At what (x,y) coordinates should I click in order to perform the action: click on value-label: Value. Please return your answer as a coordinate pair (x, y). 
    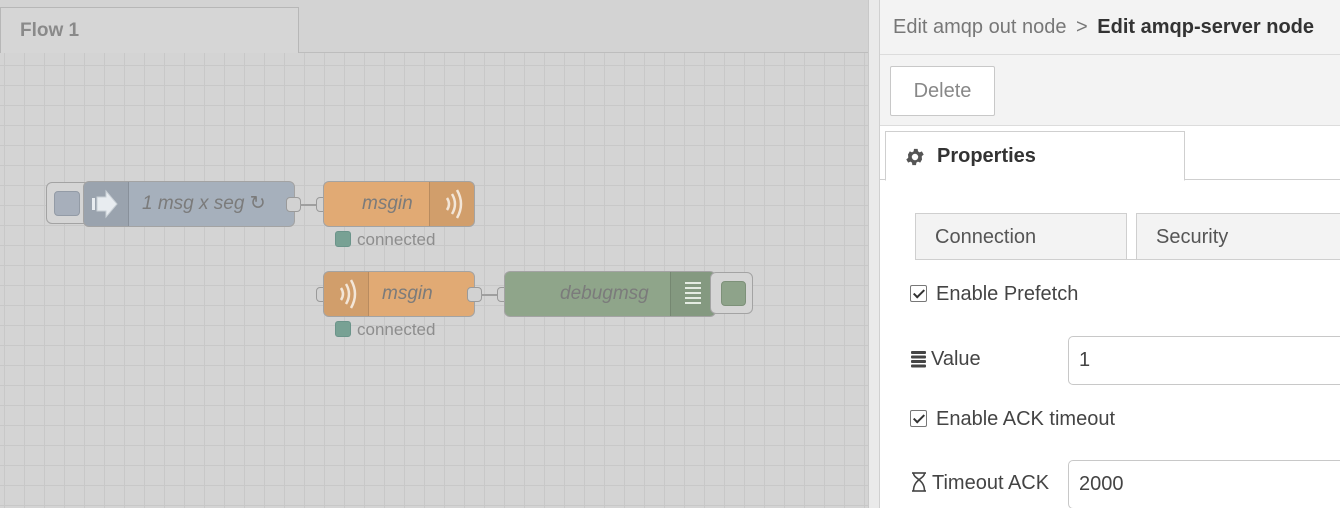
    Looking at the image, I should click on (956, 359).